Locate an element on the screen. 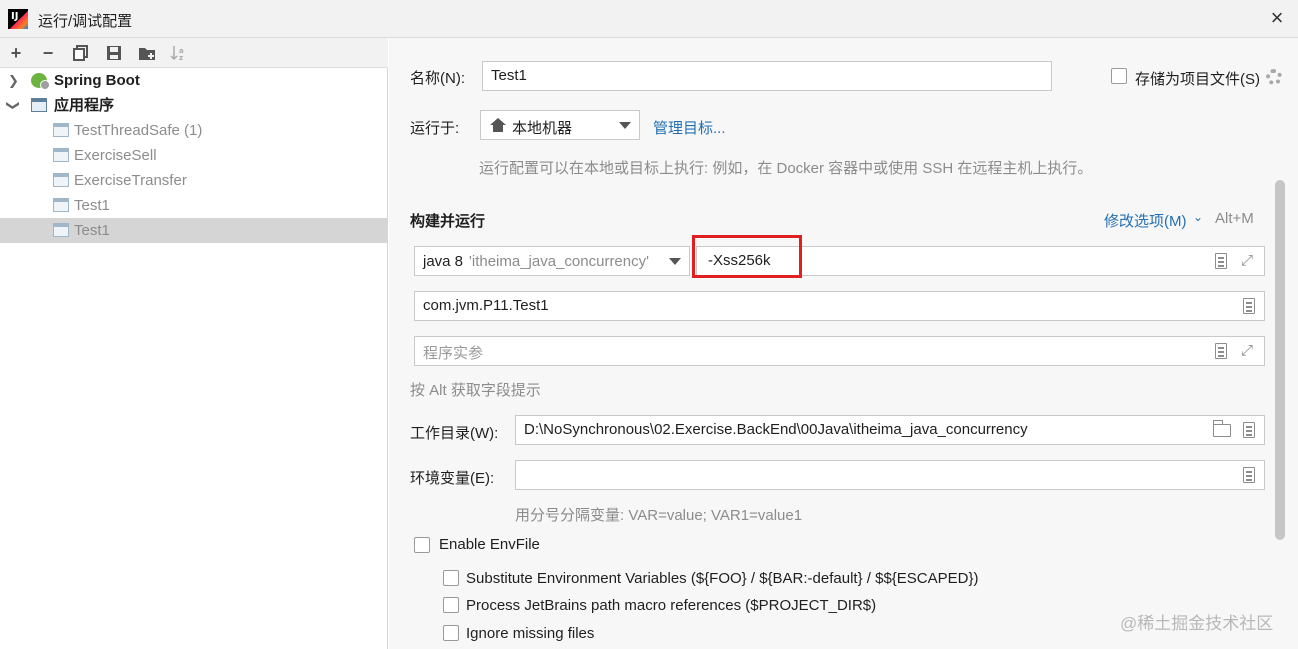  folder-icon is located at coordinates (1222, 428).